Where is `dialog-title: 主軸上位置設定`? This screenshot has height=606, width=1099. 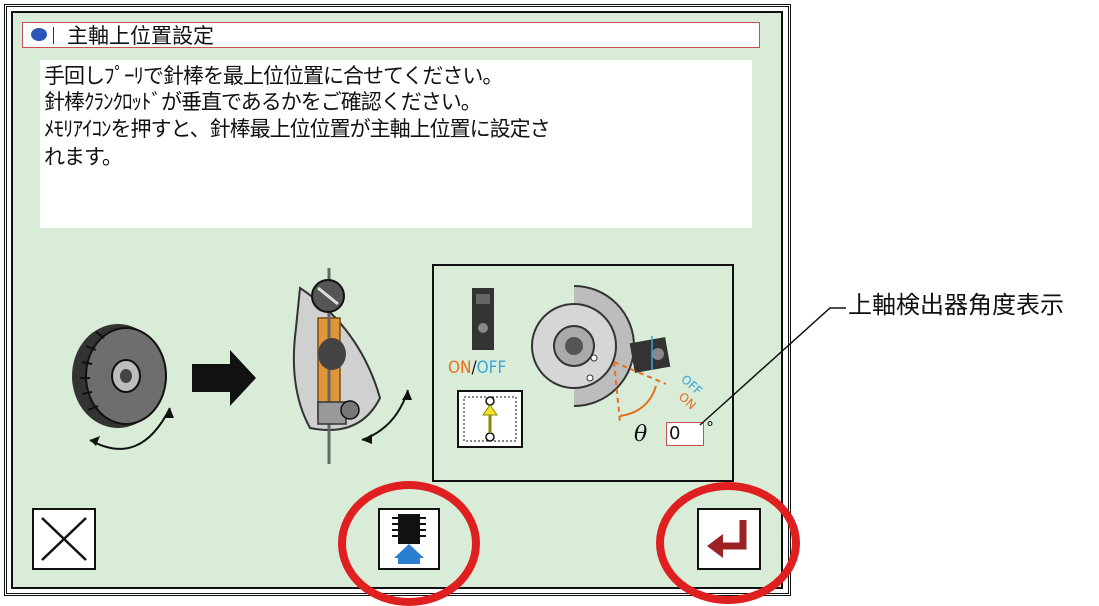 dialog-title: 主軸上位置設定 is located at coordinates (140, 36).